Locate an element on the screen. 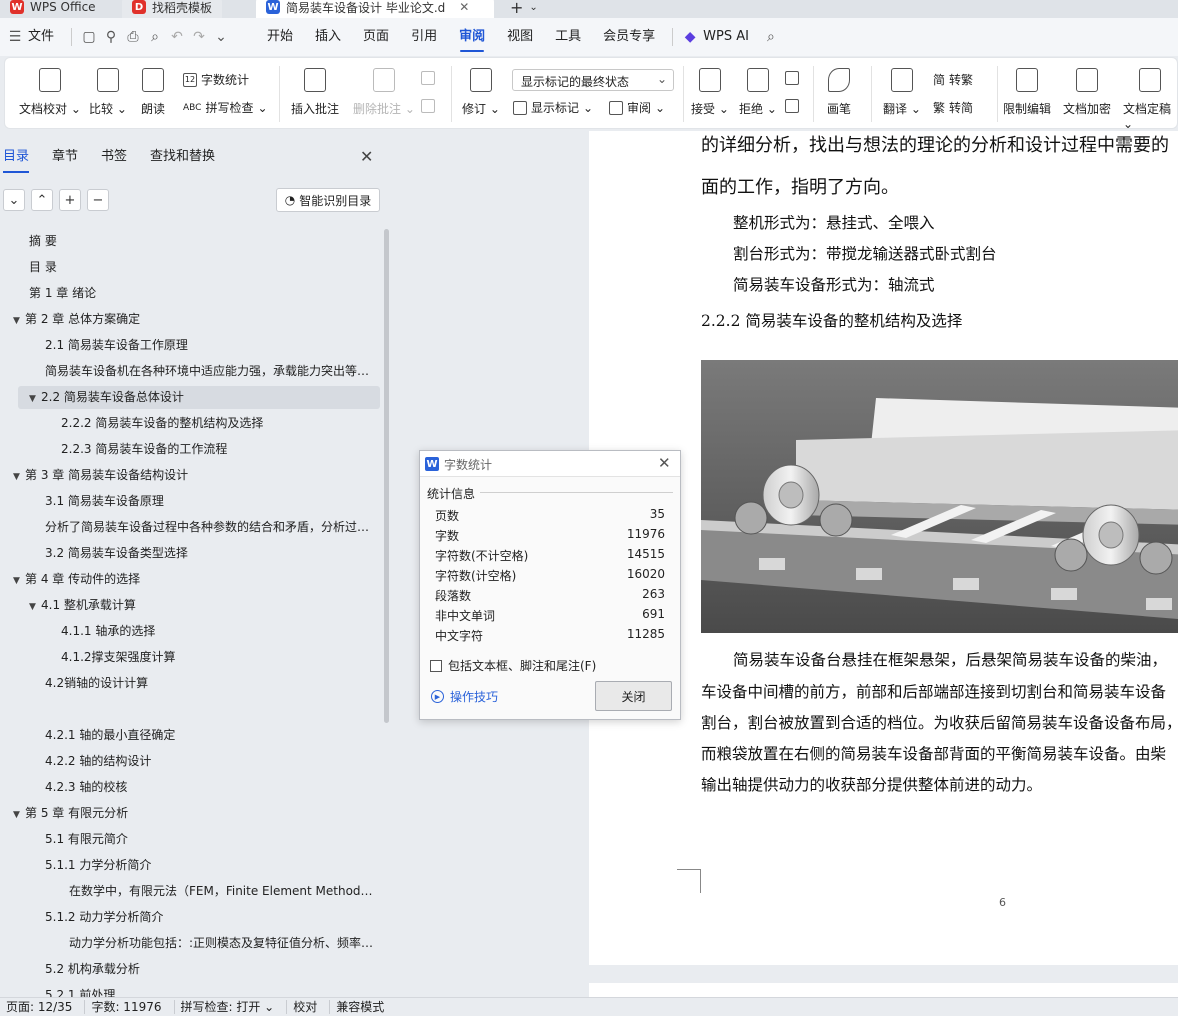 The height and width of the screenshot is (1016, 1178). encrypt-button: 文档加密 is located at coordinates (1087, 92).